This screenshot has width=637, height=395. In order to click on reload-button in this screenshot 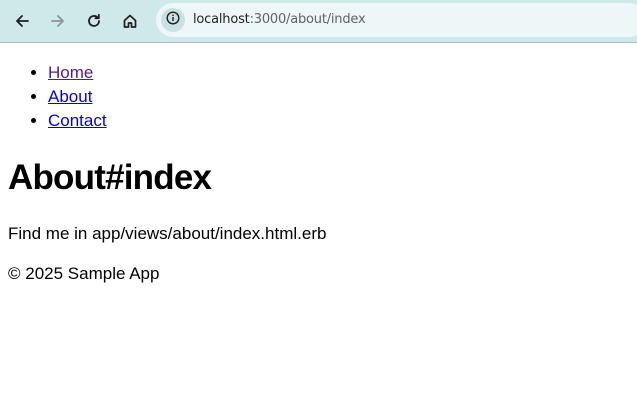, I will do `click(94, 21)`.